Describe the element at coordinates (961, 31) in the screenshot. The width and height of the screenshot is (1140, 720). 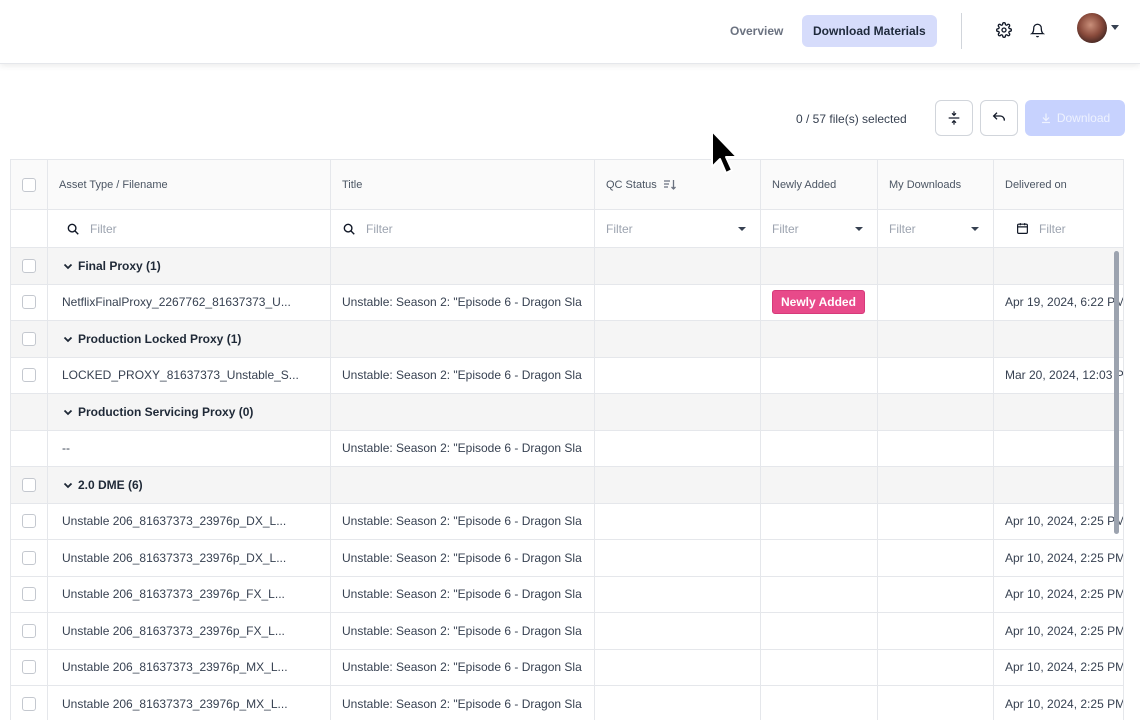
I see `nav-divider` at that location.